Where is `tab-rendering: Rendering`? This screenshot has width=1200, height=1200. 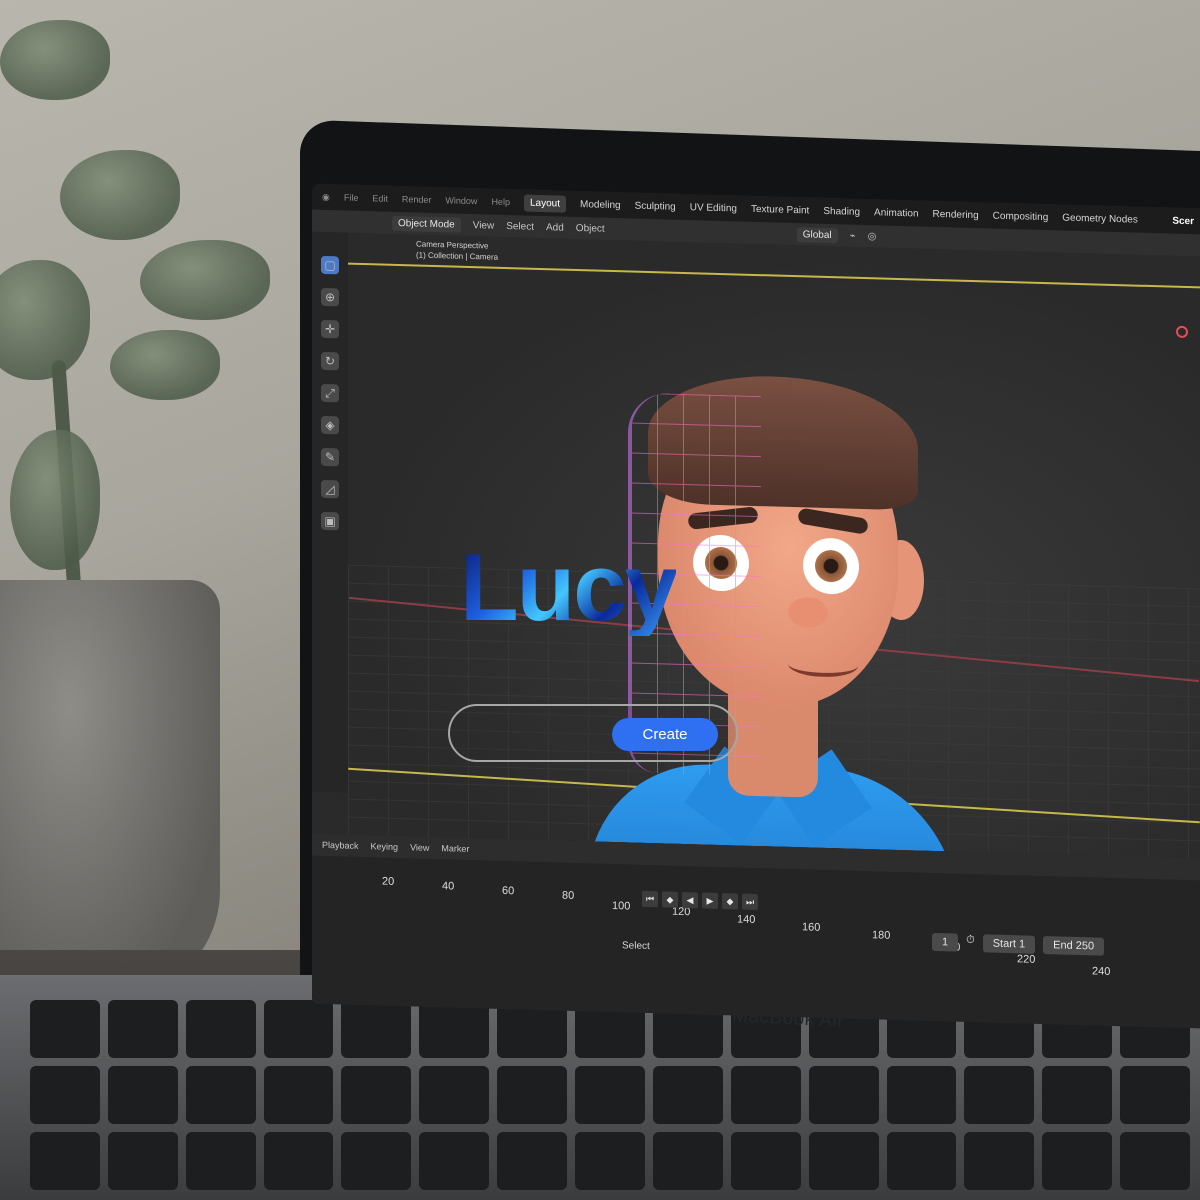 tab-rendering: Rendering is located at coordinates (956, 214).